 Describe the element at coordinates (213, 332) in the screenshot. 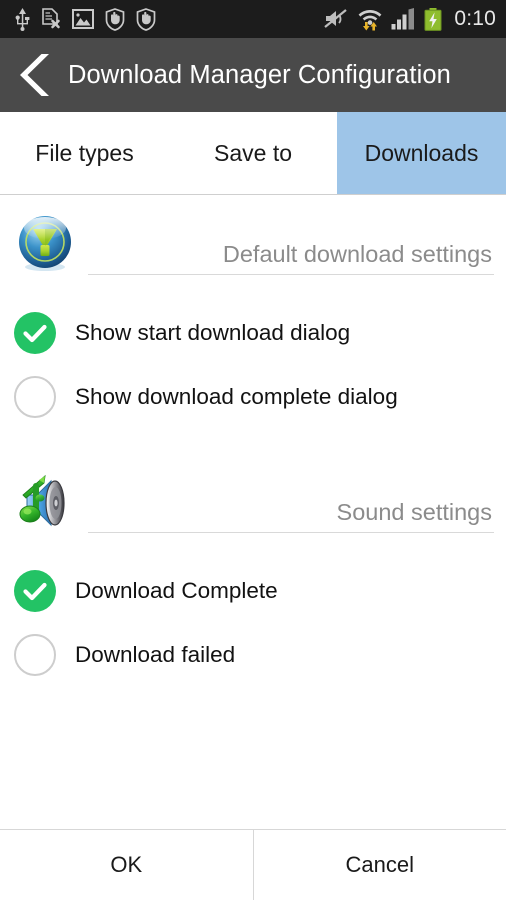

I see `option-label: Show start download dialog` at that location.